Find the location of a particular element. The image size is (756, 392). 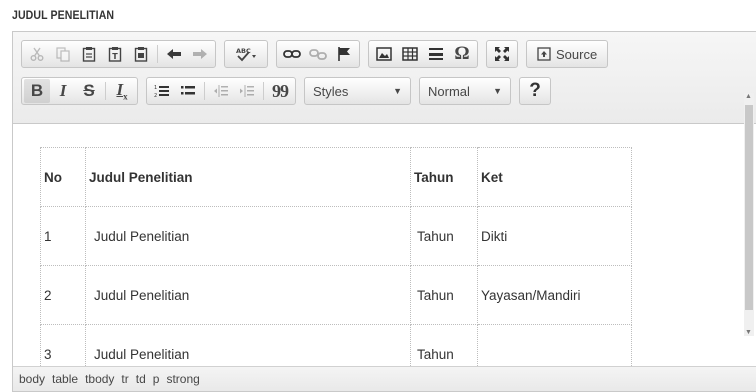

copy-button is located at coordinates (63, 54).